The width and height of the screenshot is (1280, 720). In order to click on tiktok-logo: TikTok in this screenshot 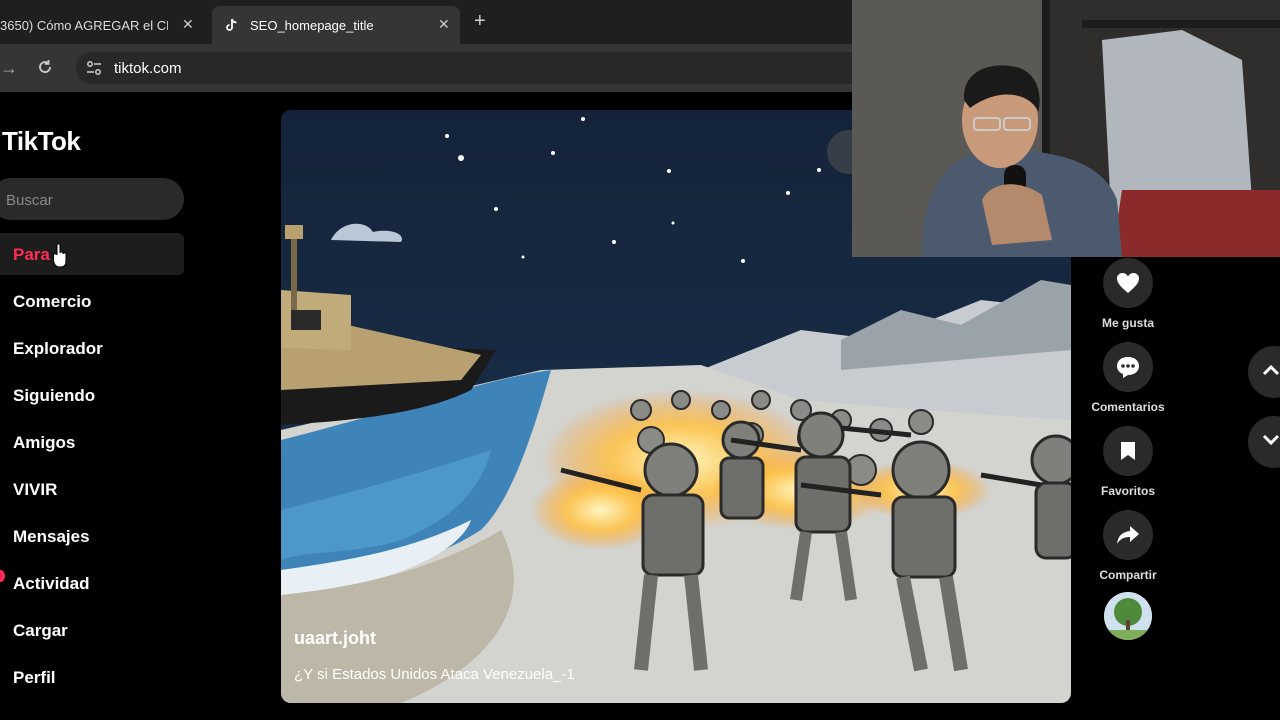, I will do `click(41, 141)`.